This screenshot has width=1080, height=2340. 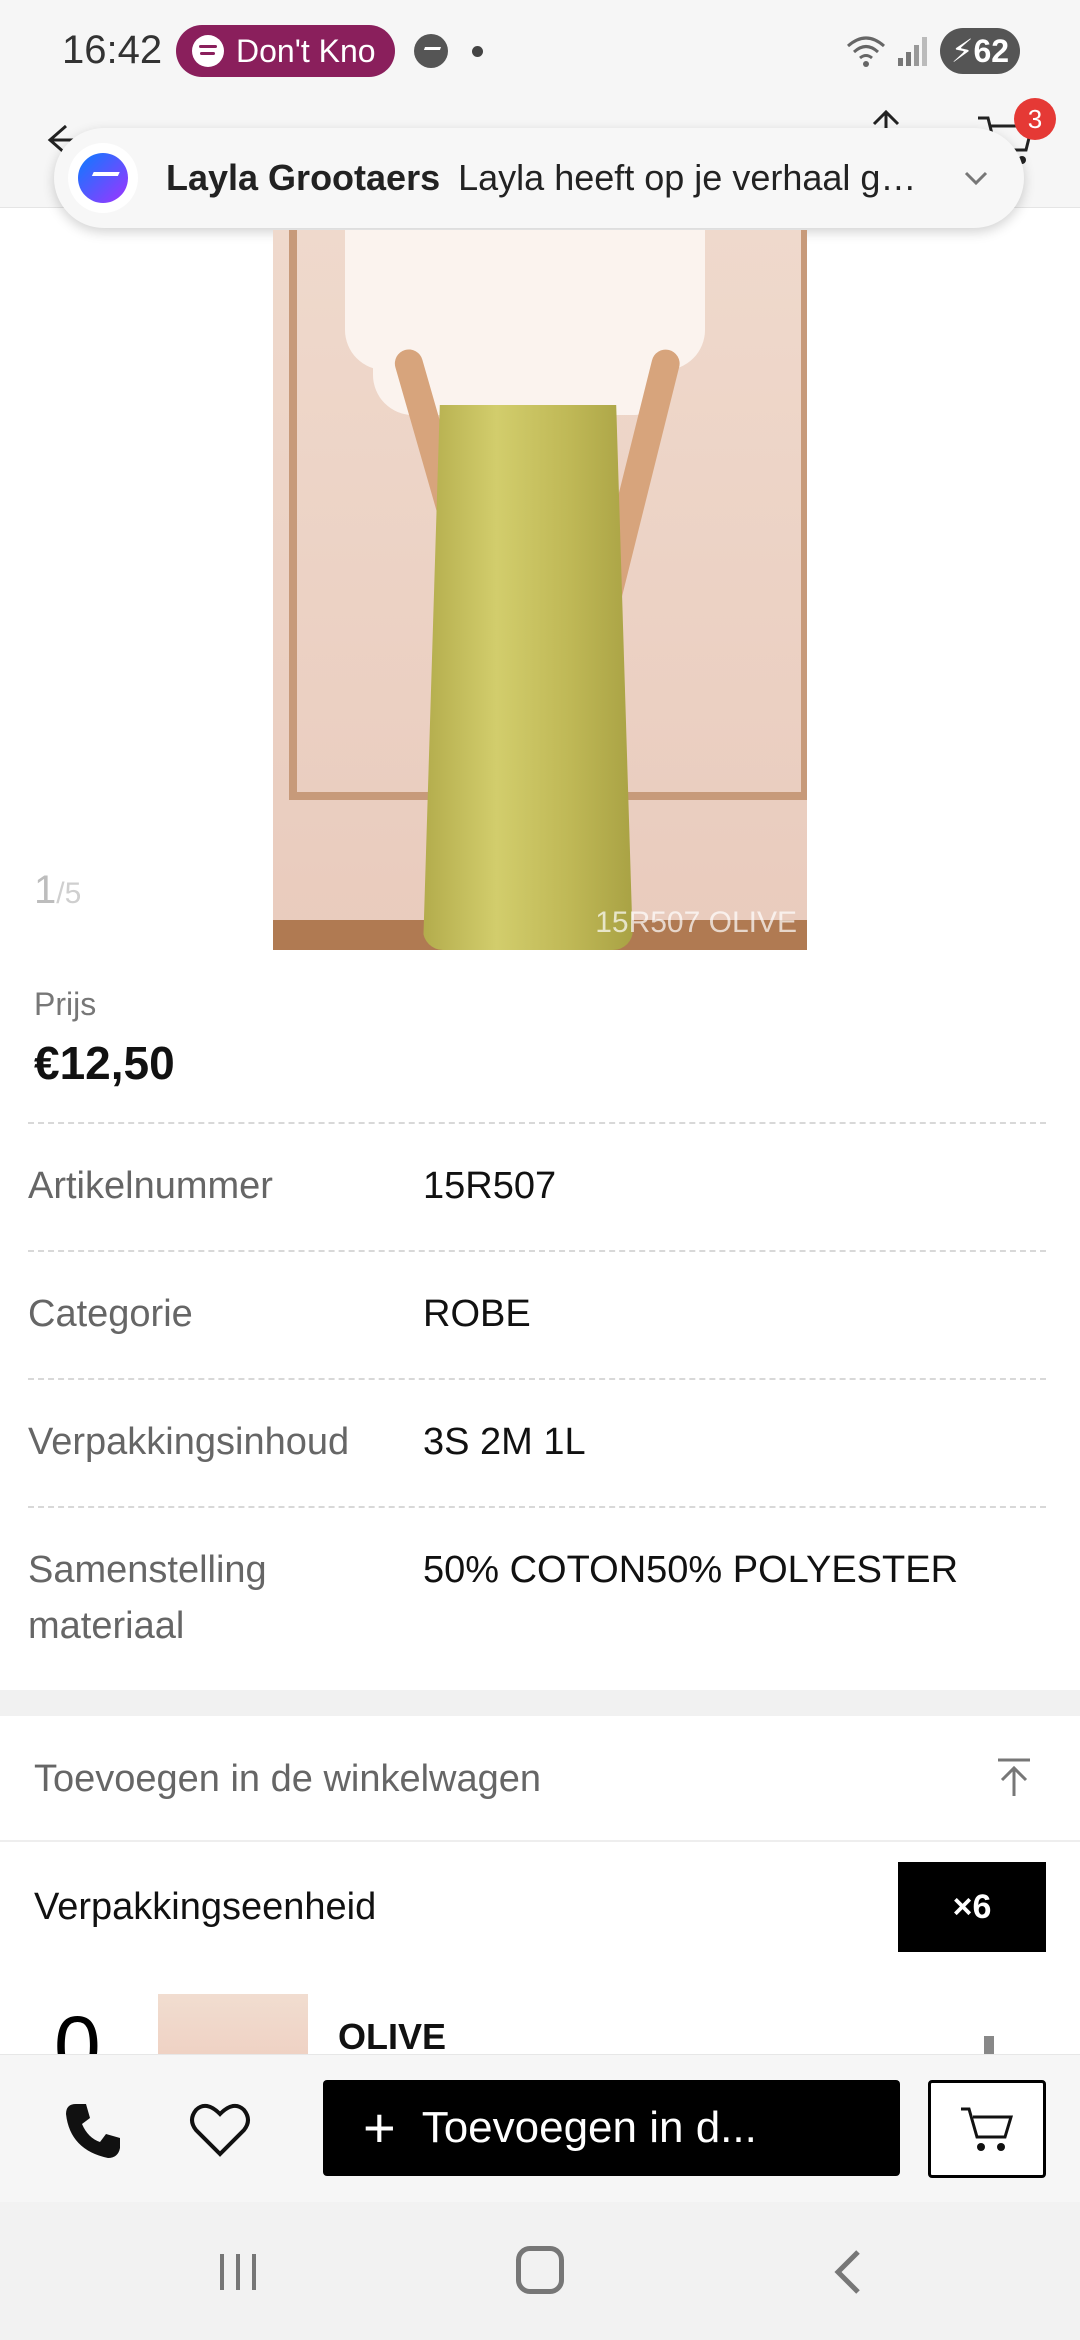 What do you see at coordinates (110, 1314) in the screenshot?
I see `detail-key: Categorie` at bounding box center [110, 1314].